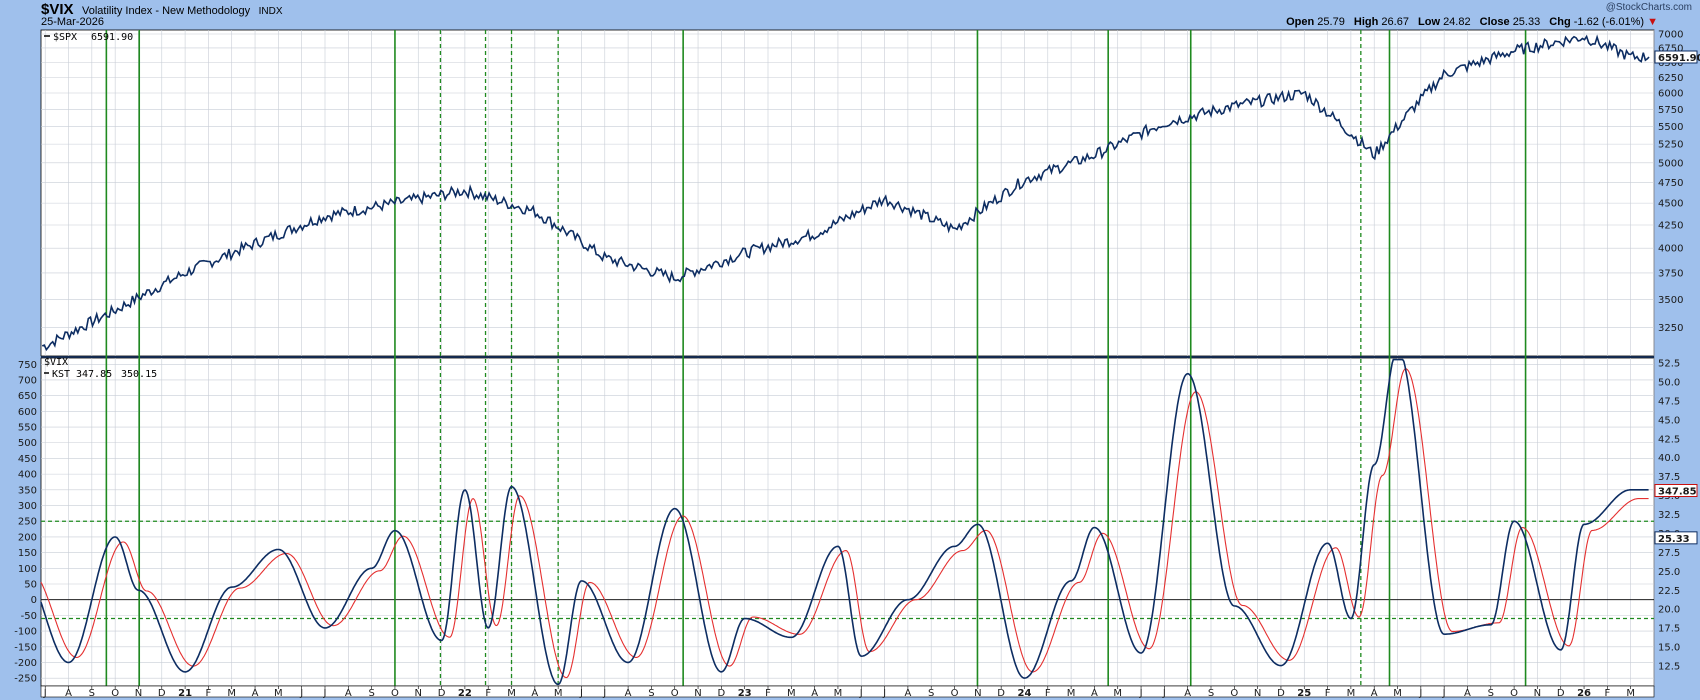  I want to click on kst-tick-label: -50, so click(29, 616).